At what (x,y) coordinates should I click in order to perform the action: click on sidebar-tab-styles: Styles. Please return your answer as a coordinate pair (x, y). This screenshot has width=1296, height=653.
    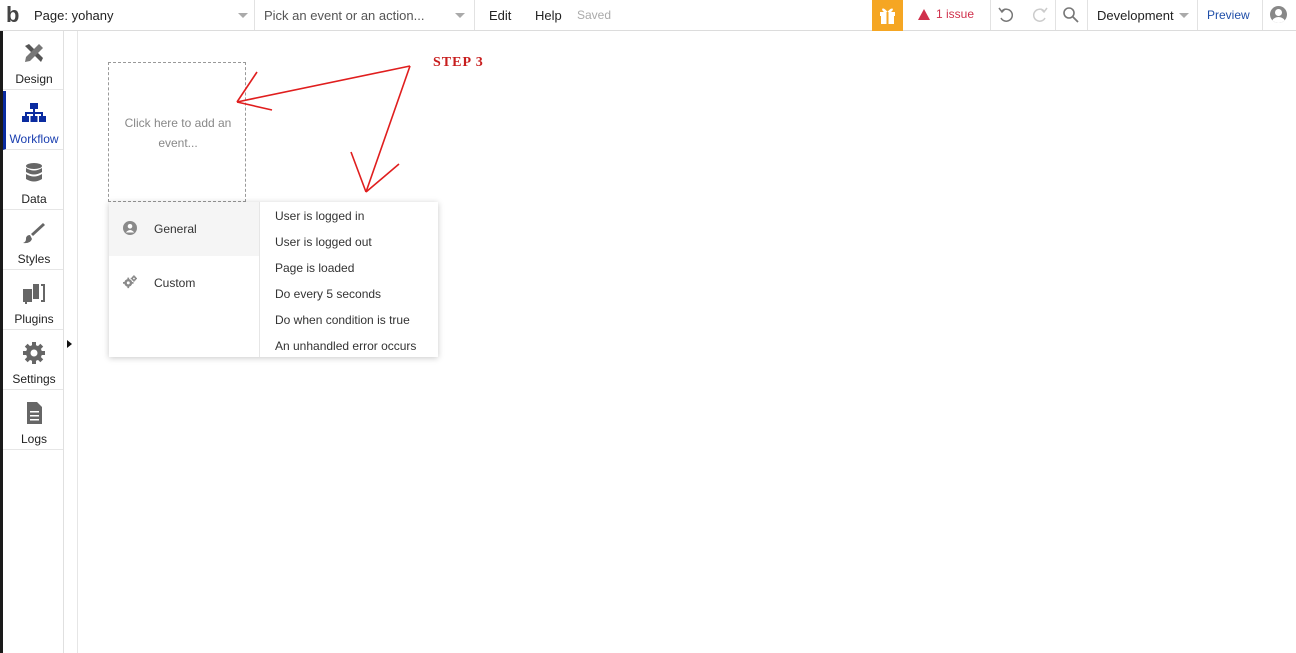
    Looking at the image, I should click on (33, 240).